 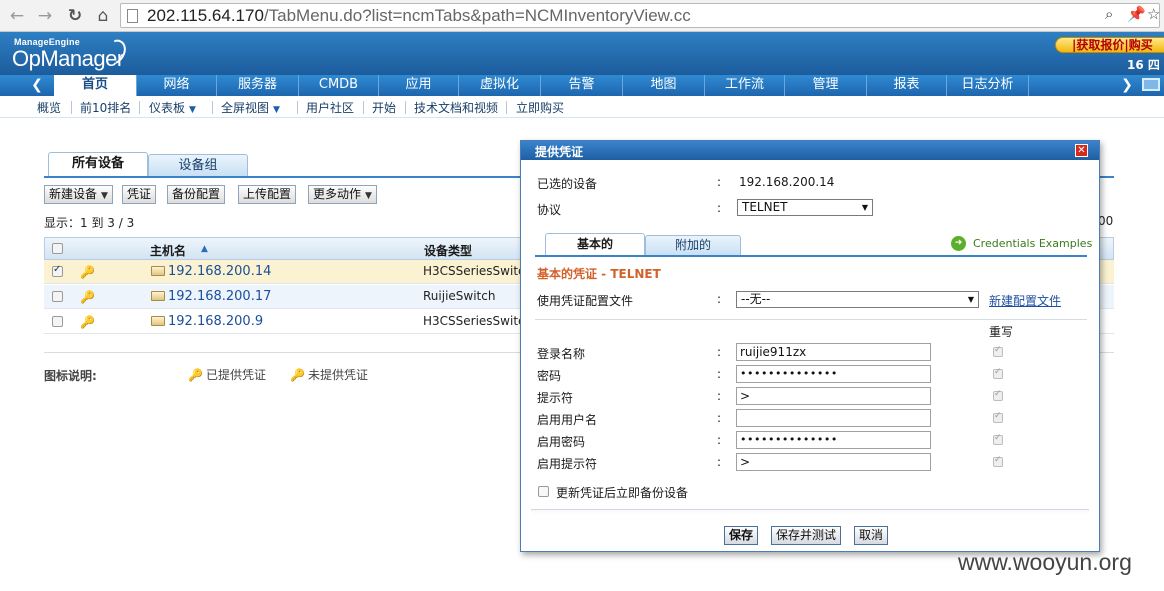 What do you see at coordinates (235, 375) in the screenshot?
I see `legend-provided-text: 已提供凭证` at bounding box center [235, 375].